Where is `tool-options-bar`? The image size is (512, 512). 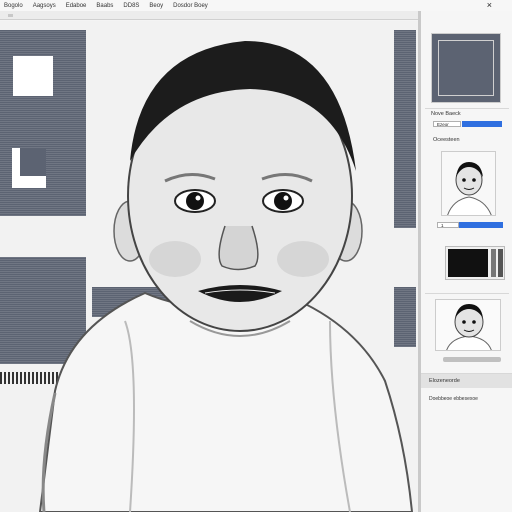 tool-options-bar is located at coordinates (210, 15).